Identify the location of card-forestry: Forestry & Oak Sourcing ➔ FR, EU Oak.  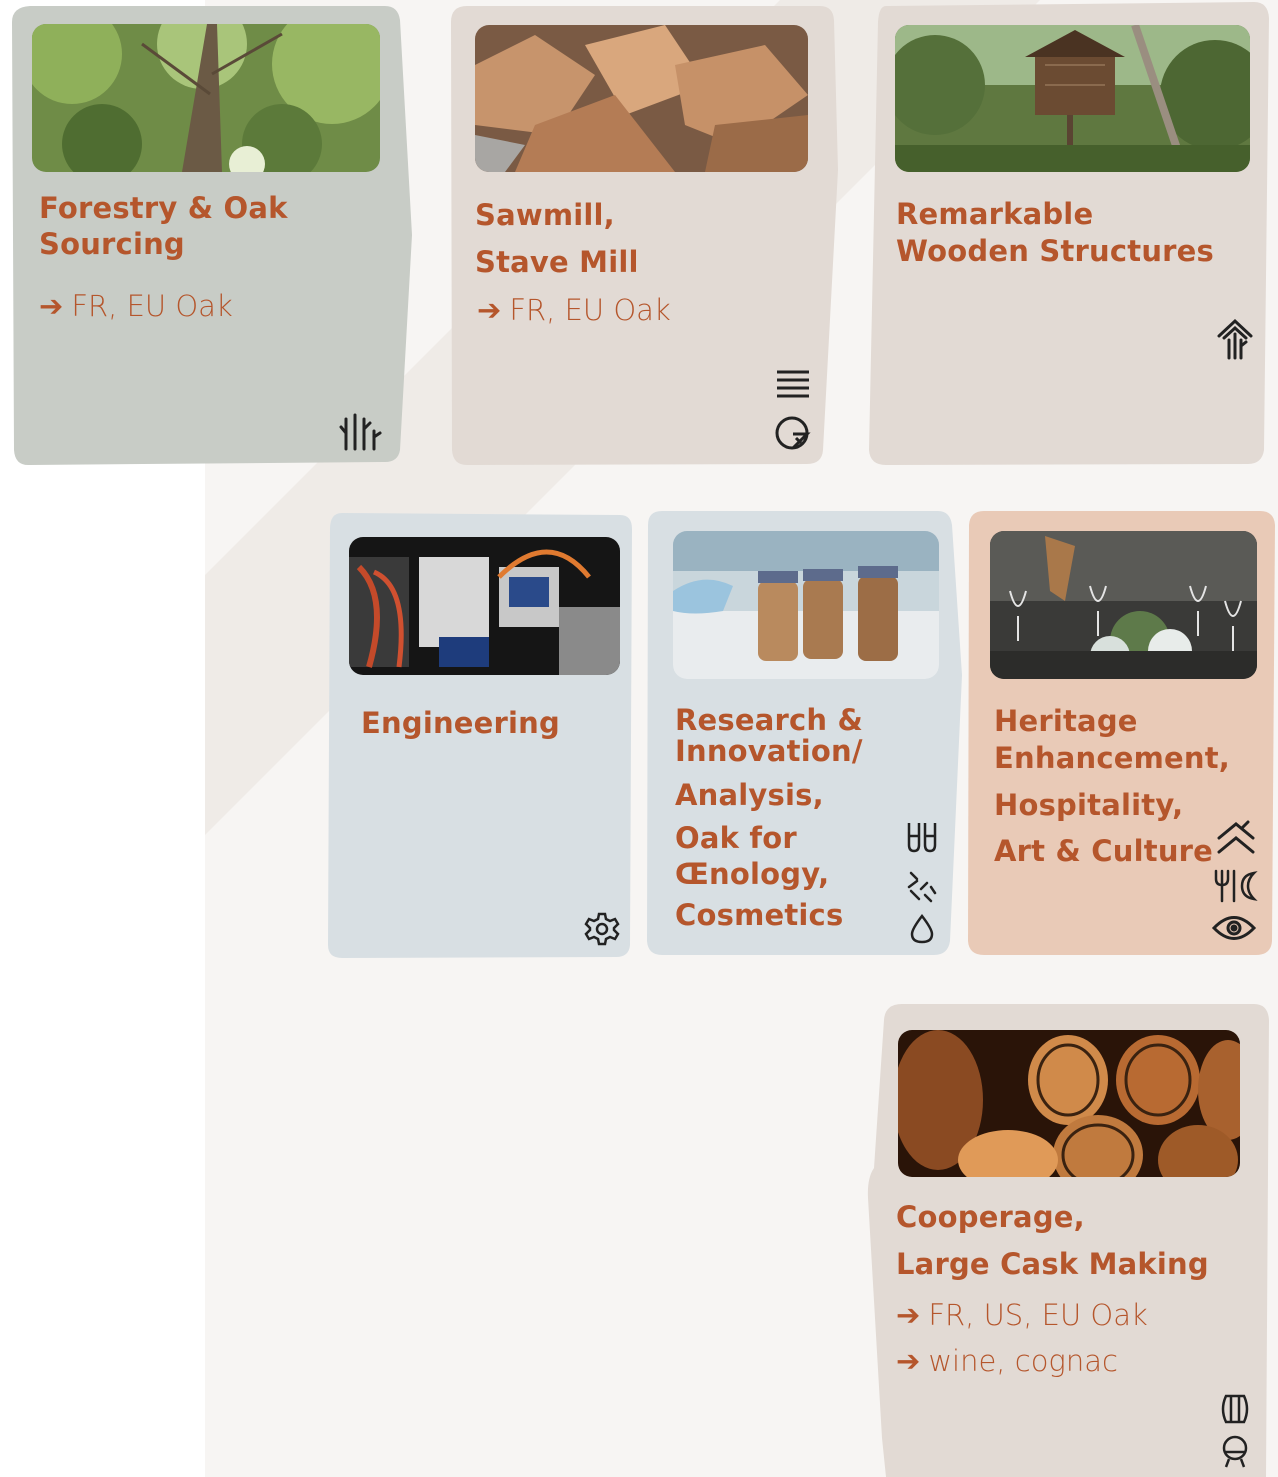
(210, 235).